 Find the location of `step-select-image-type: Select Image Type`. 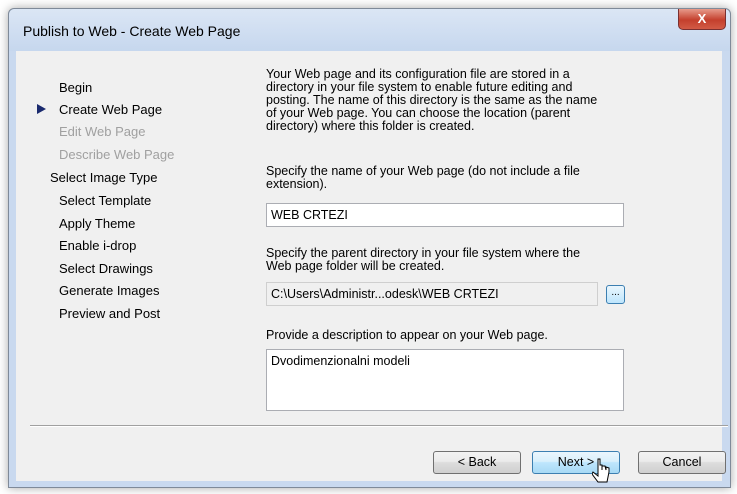

step-select-image-type: Select Image Type is located at coordinates (103, 177).